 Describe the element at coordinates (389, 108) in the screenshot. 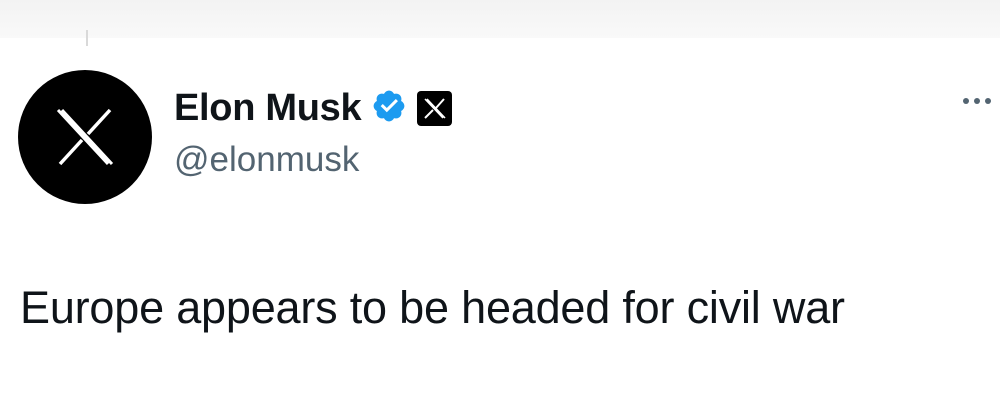

I see `verified-badge-icon` at that location.